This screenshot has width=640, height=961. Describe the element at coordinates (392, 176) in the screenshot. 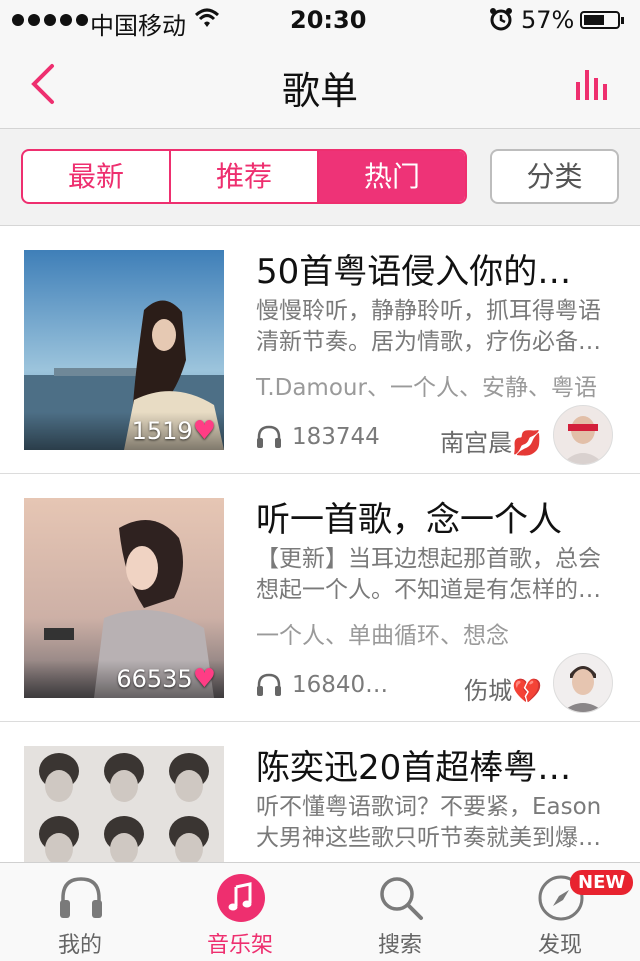

I see `tab-popular: 热门` at that location.